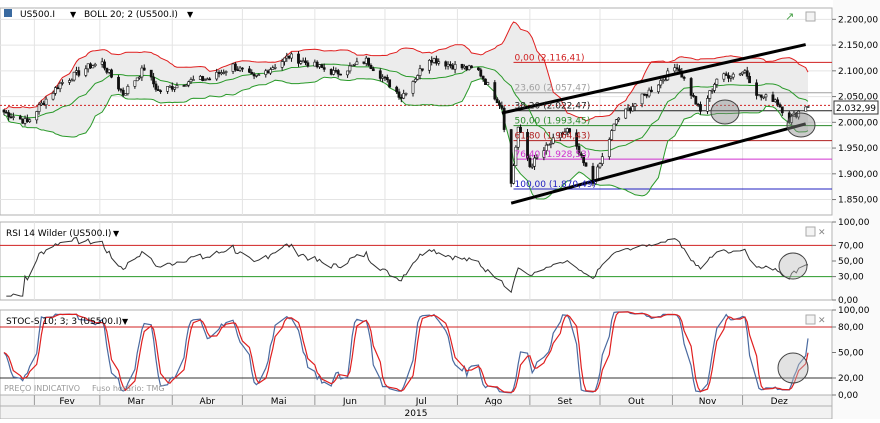 The image size is (880, 423). I want to click on stoch-dropdown-icon: ▼, so click(125, 321).